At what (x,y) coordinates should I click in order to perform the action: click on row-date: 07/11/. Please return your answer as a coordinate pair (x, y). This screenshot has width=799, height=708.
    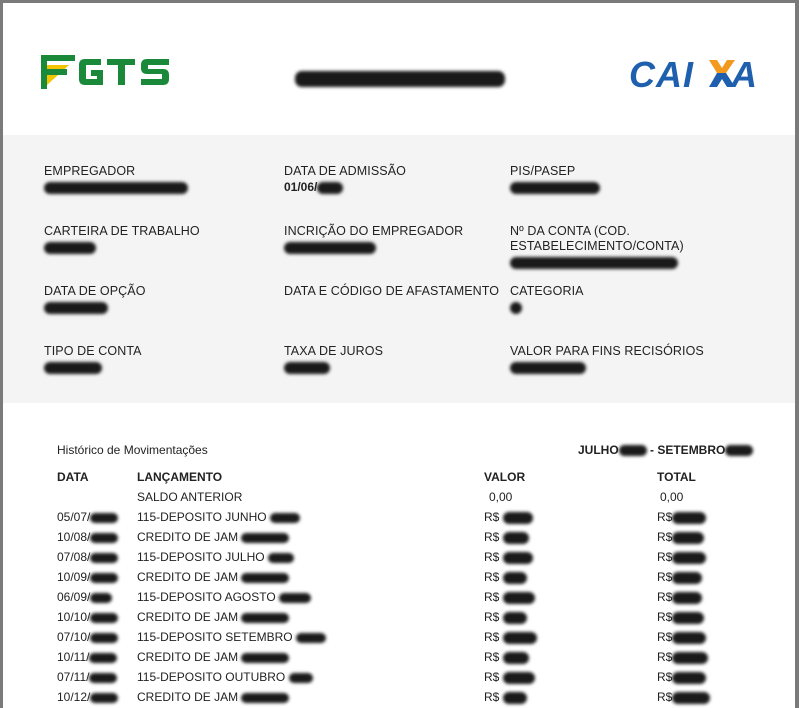
    Looking at the image, I should click on (87, 677).